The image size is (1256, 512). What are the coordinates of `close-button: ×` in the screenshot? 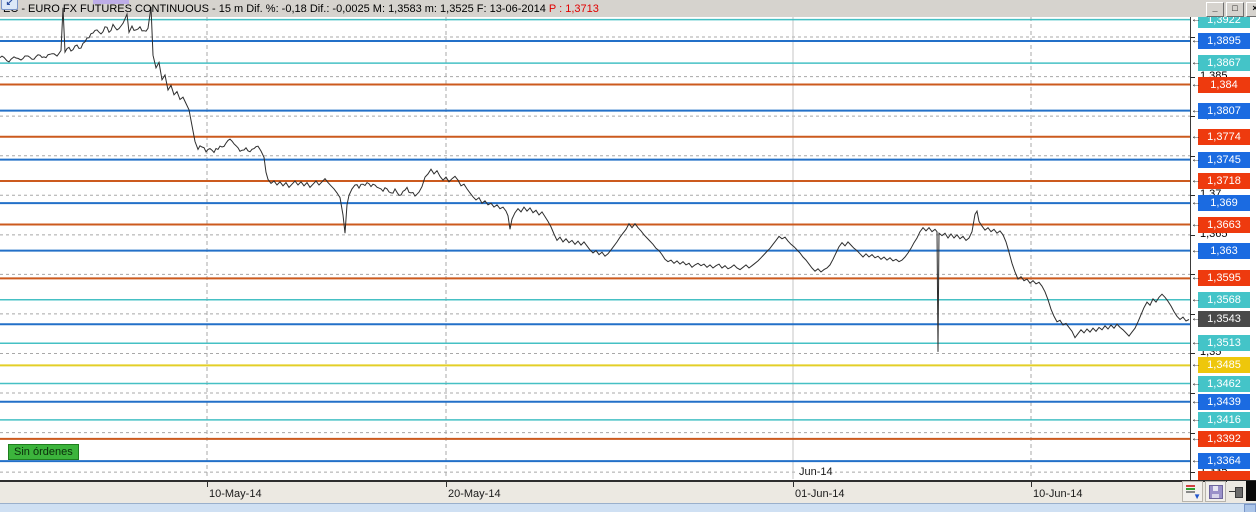 It's located at (1251, 9).